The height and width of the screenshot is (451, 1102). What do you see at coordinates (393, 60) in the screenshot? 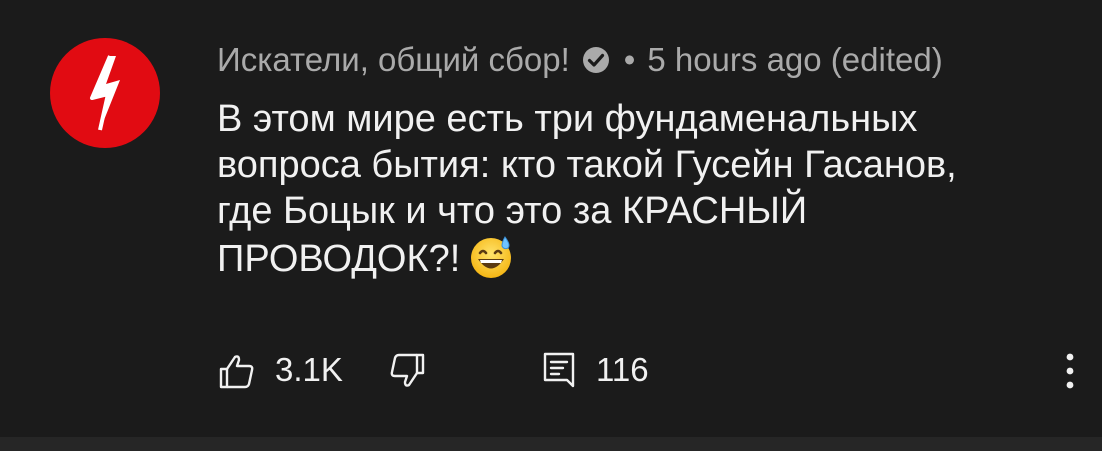
I see `author-name: Искатели, общий сбор!` at bounding box center [393, 60].